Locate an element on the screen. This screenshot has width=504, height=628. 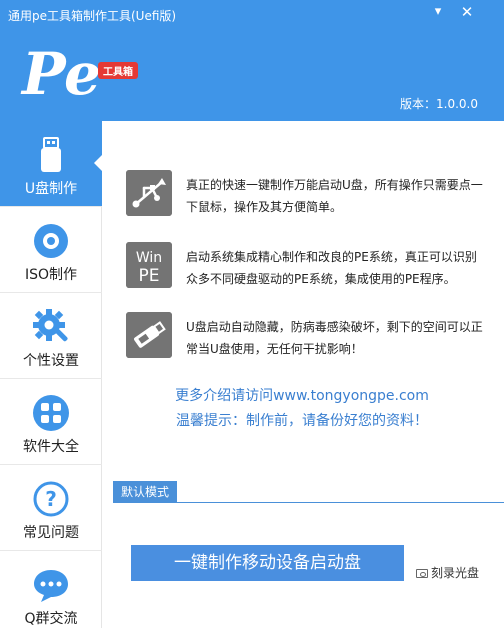
burn-disc-button: 刻录光盘 is located at coordinates (447, 572).